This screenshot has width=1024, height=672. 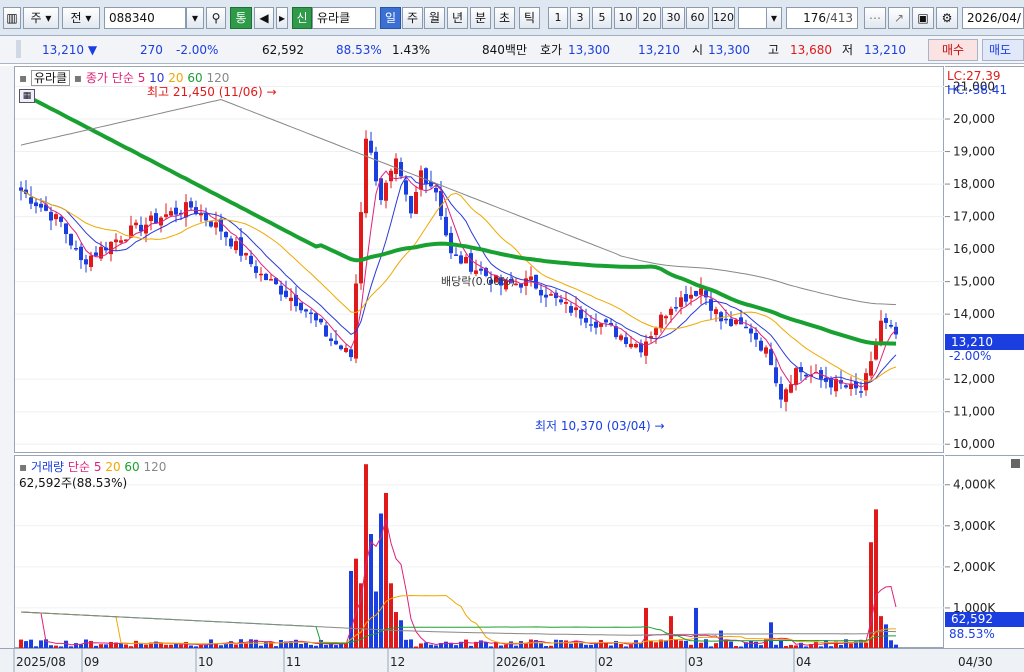 I want to click on sound-icon: ◀, so click(x=264, y=18).